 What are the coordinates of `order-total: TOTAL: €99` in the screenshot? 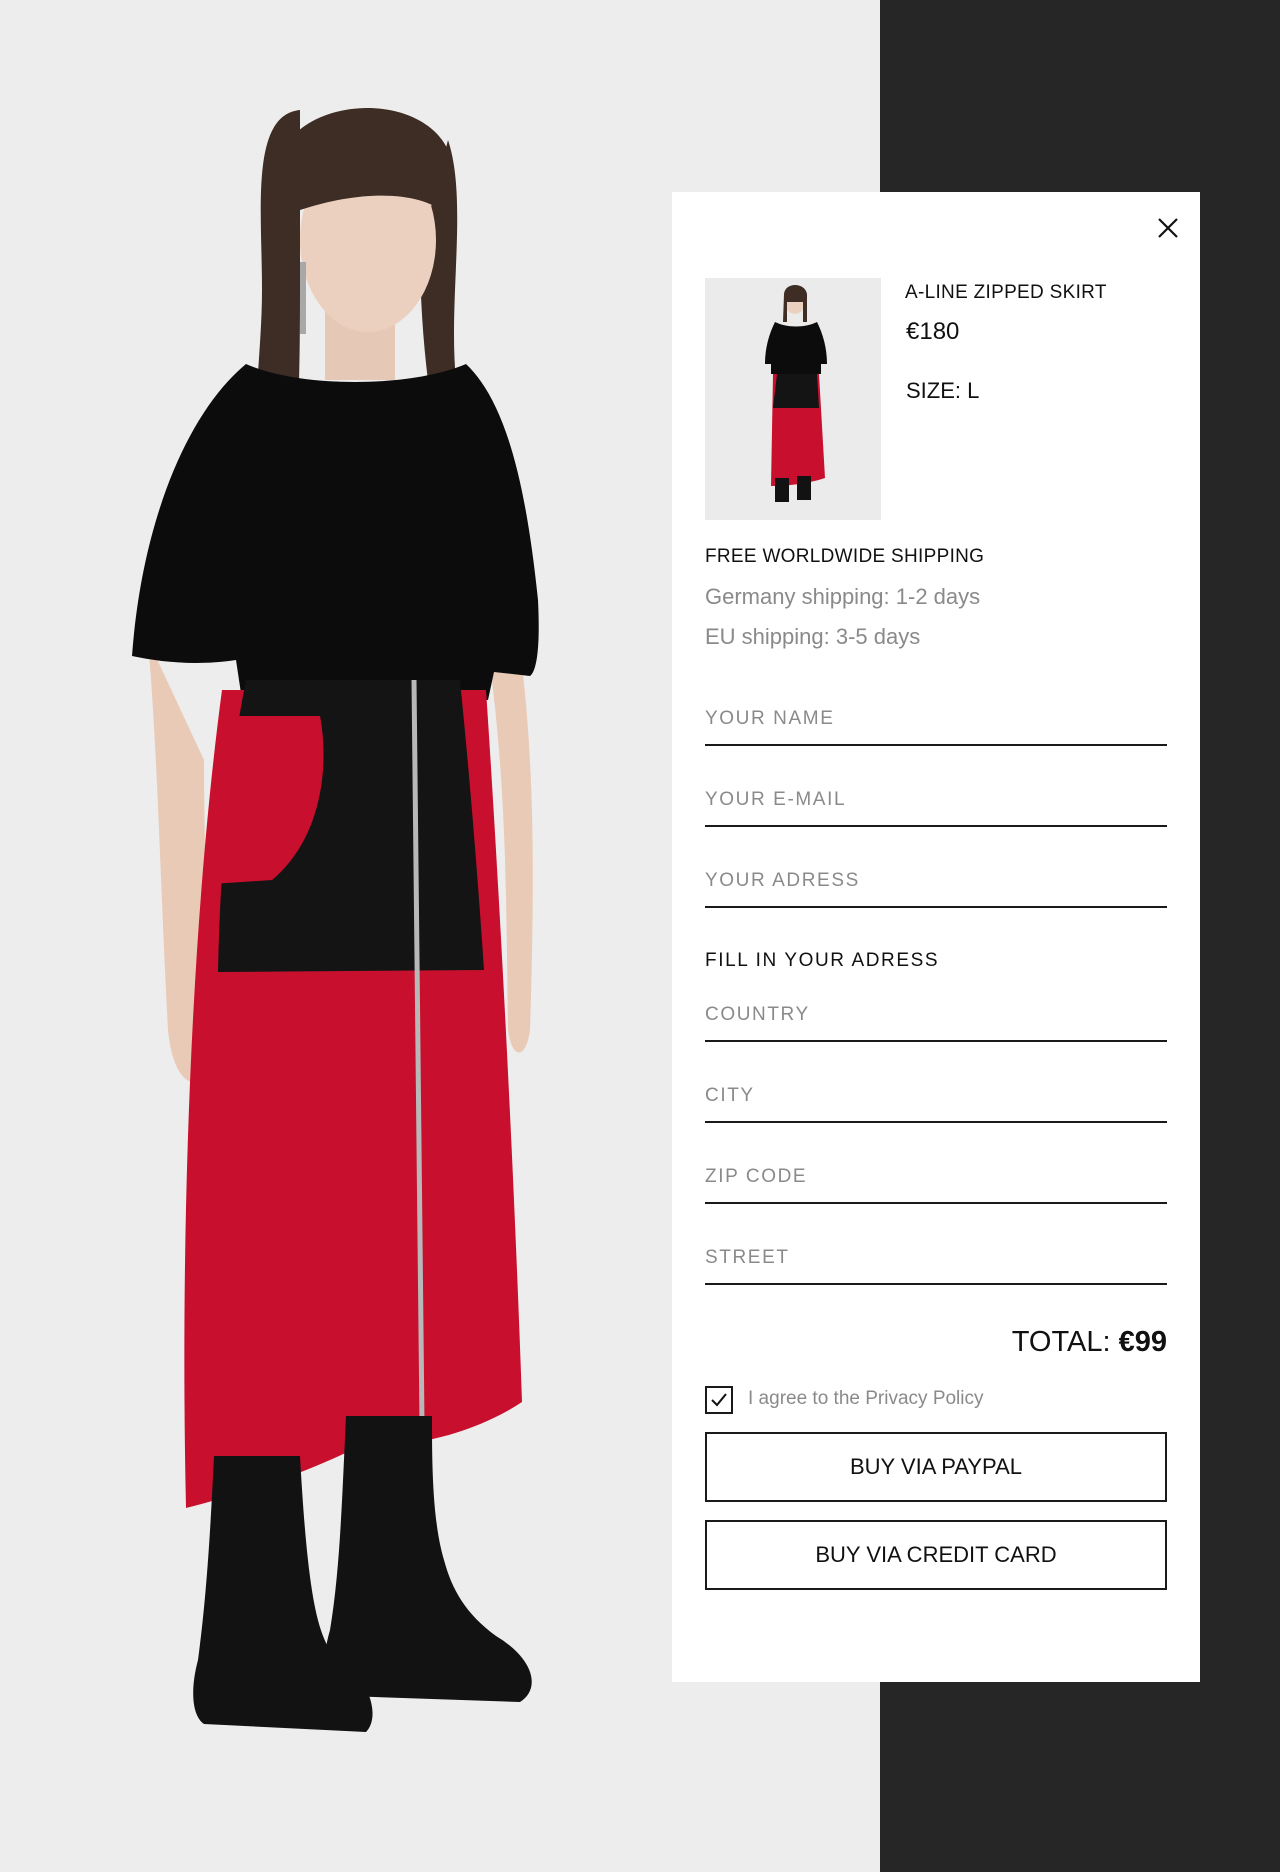 It's located at (1089, 1342).